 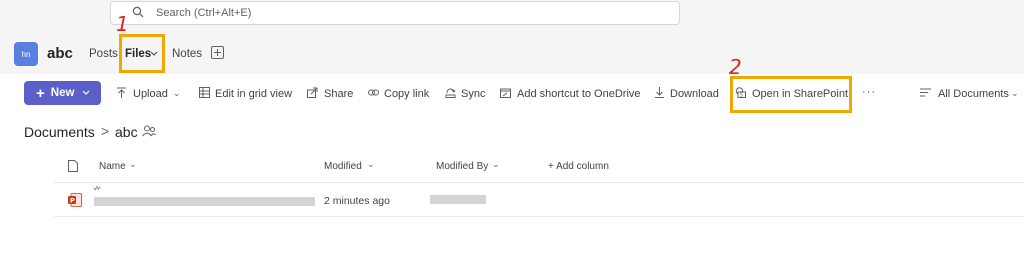 I want to click on annotation-number-1: 1, so click(x=122, y=24).